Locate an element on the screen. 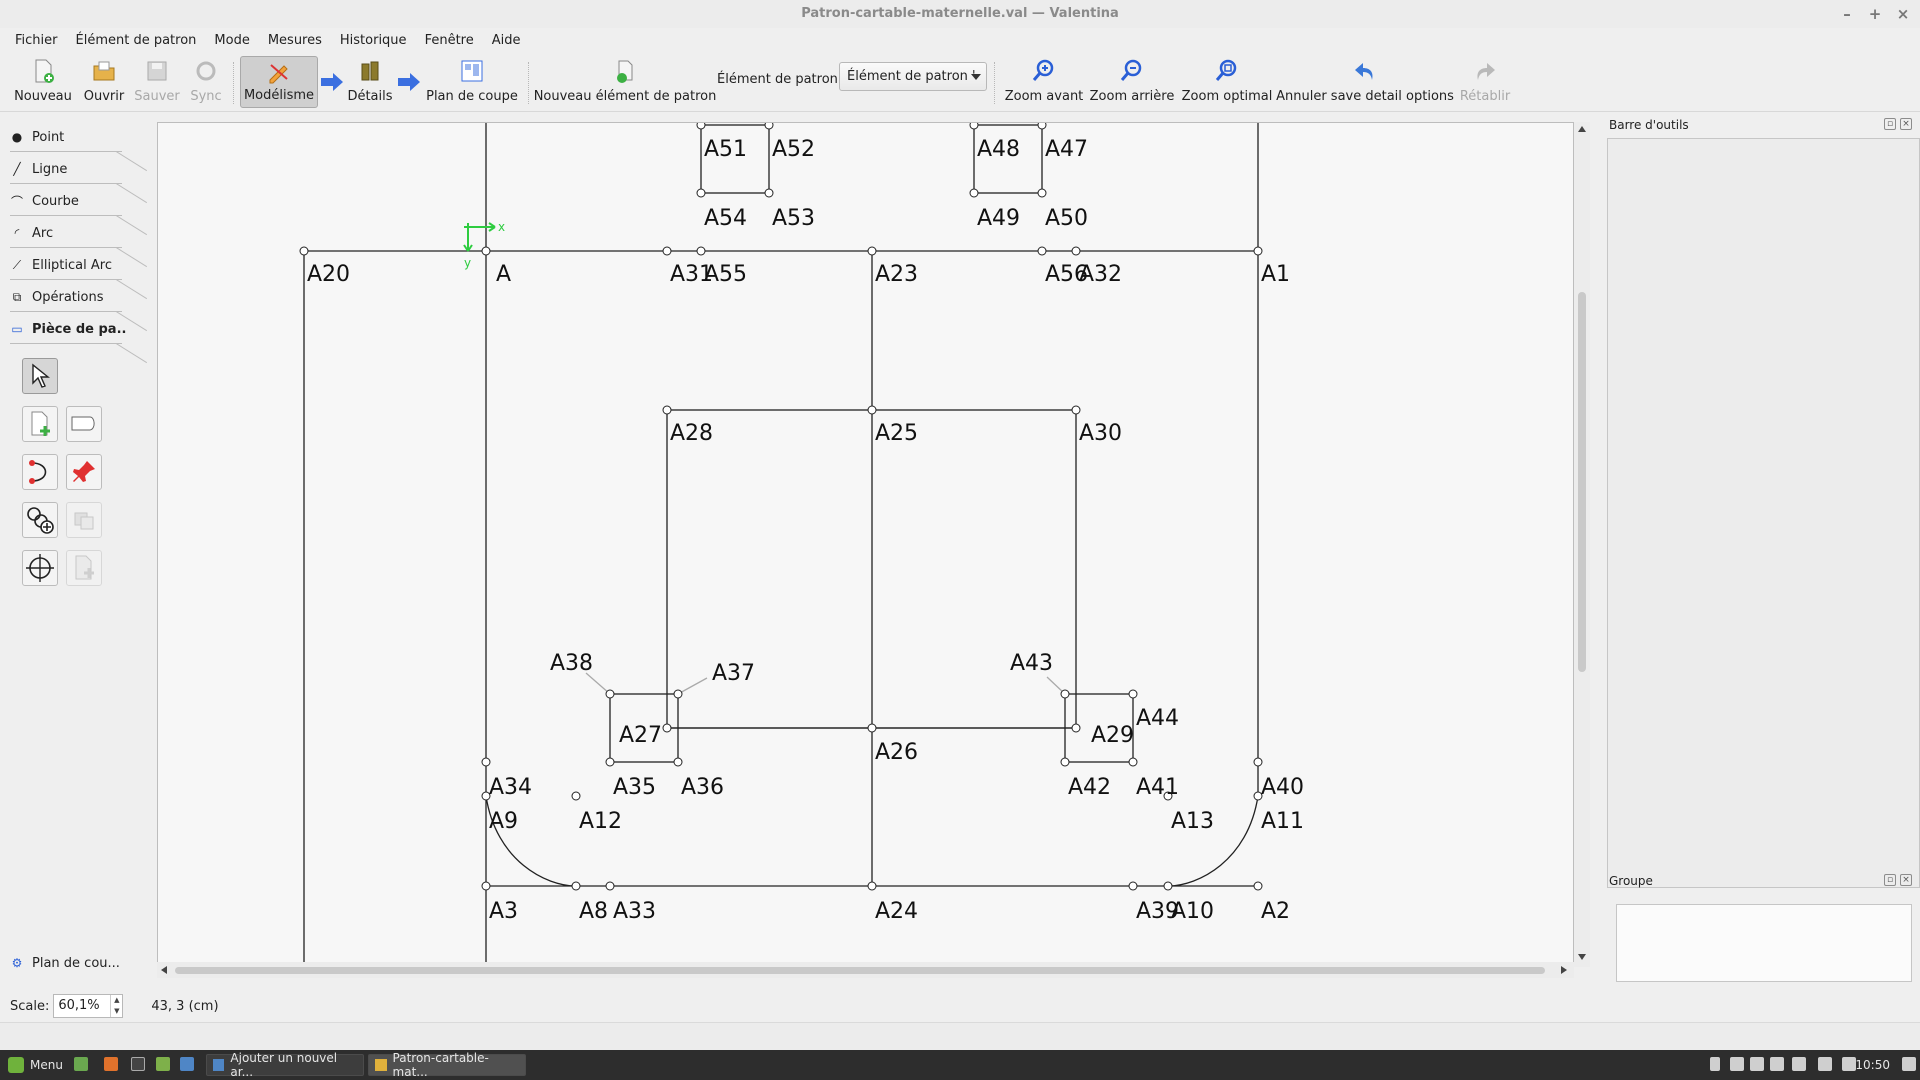 This screenshot has height=1080, width=1920. point-label-a56: A56 is located at coordinates (1066, 274).